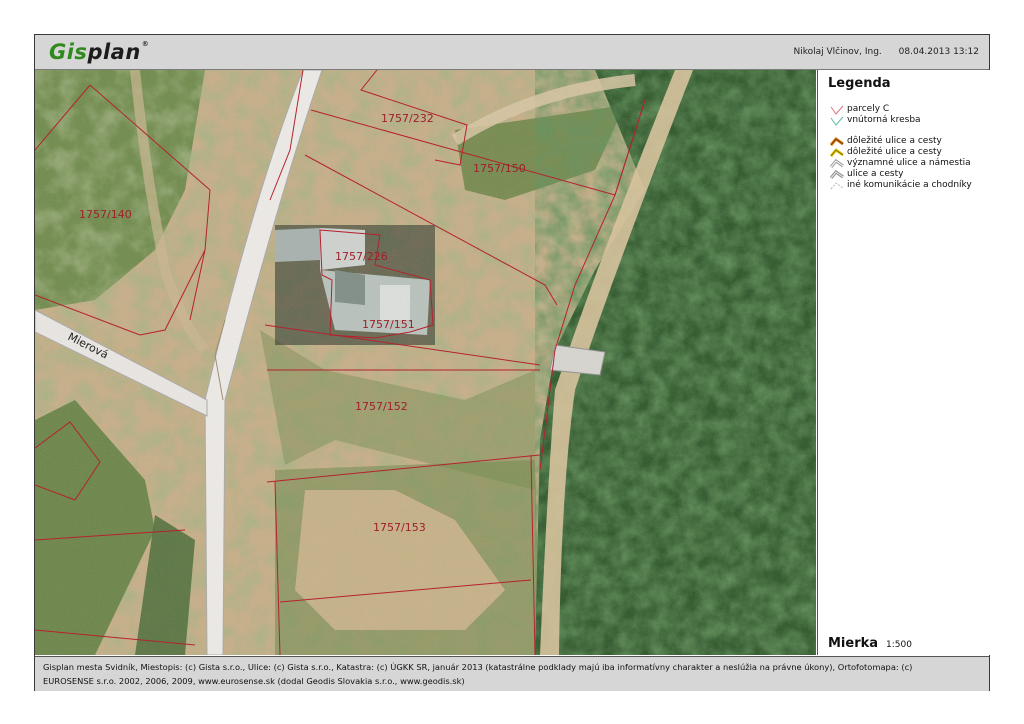  I want to click on user-name: Nikolaj Vlčinov, Ing., so click(837, 52).